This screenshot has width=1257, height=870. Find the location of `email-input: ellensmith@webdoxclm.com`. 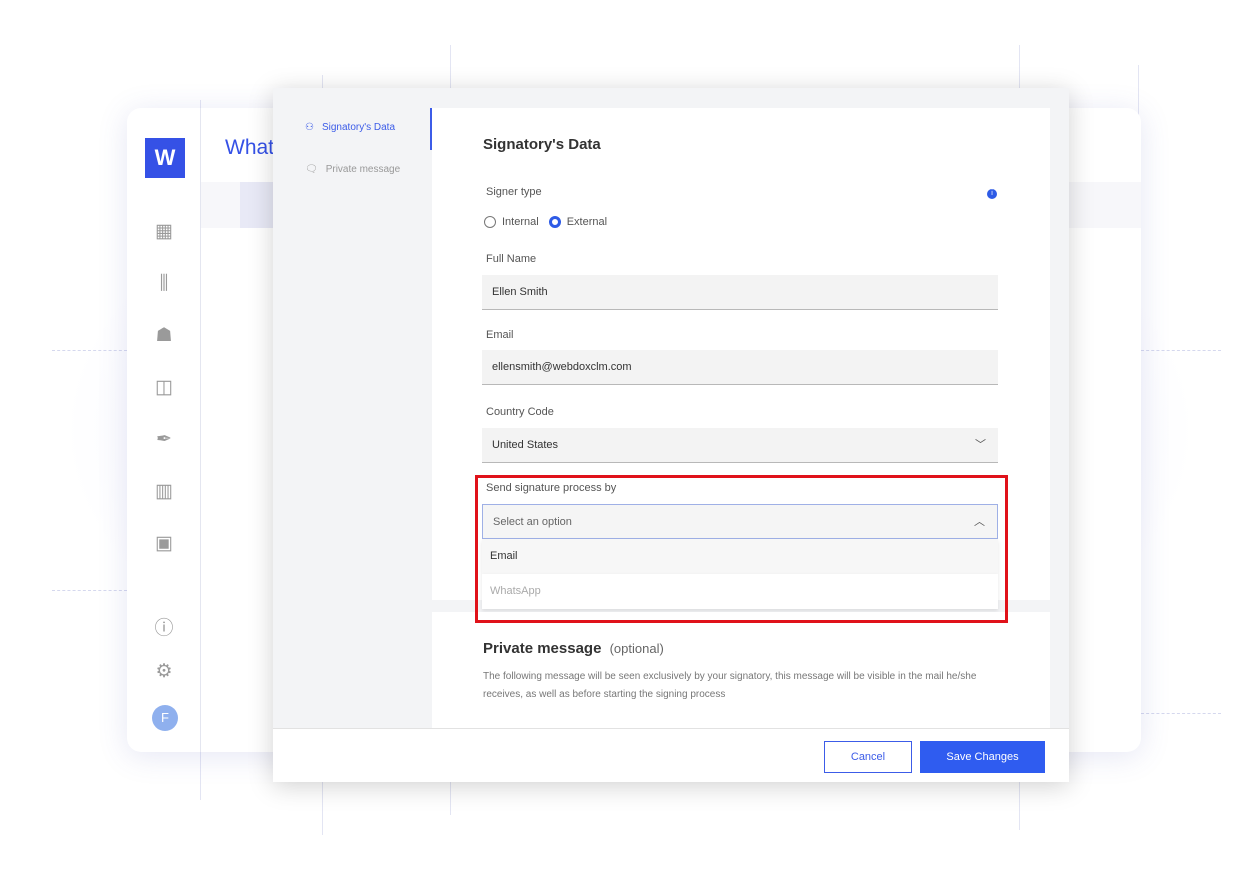

email-input: ellensmith@webdoxclm.com is located at coordinates (740, 367).